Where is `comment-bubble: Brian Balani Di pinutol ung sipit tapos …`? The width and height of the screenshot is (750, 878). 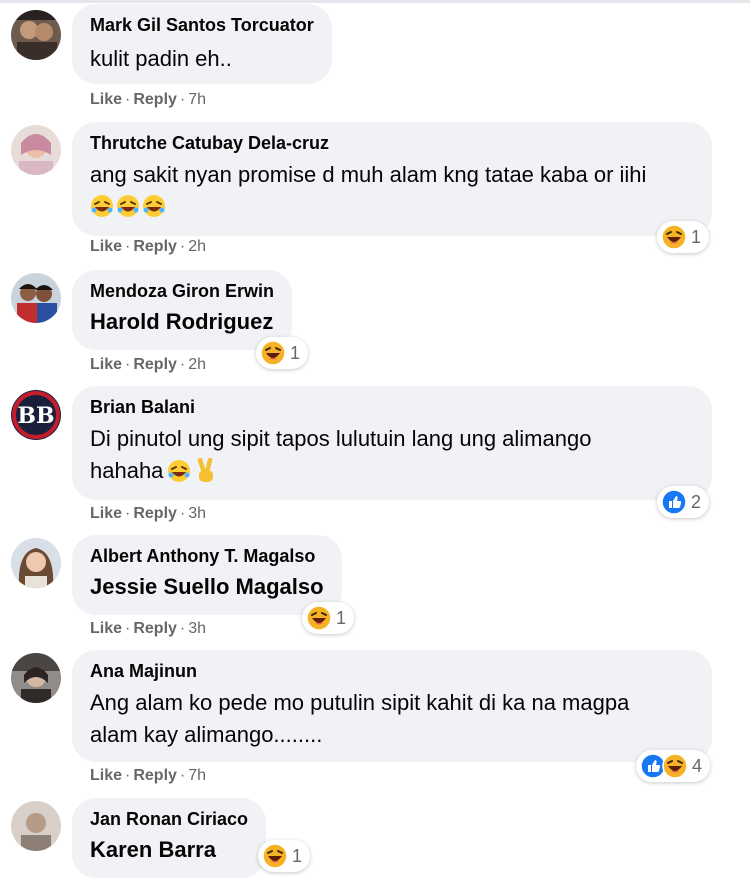 comment-bubble: Brian Balani Di pinutol ung sipit tapos … is located at coordinates (392, 443).